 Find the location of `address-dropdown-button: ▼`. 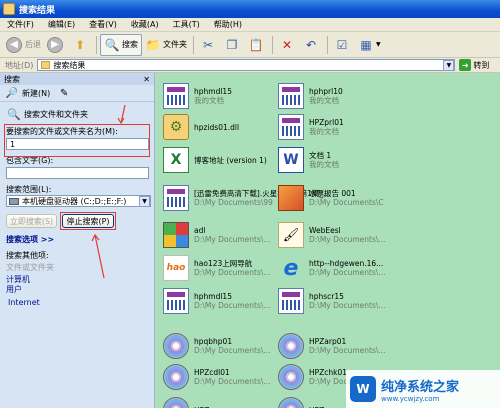

address-dropdown-button: ▼ is located at coordinates (449, 65).